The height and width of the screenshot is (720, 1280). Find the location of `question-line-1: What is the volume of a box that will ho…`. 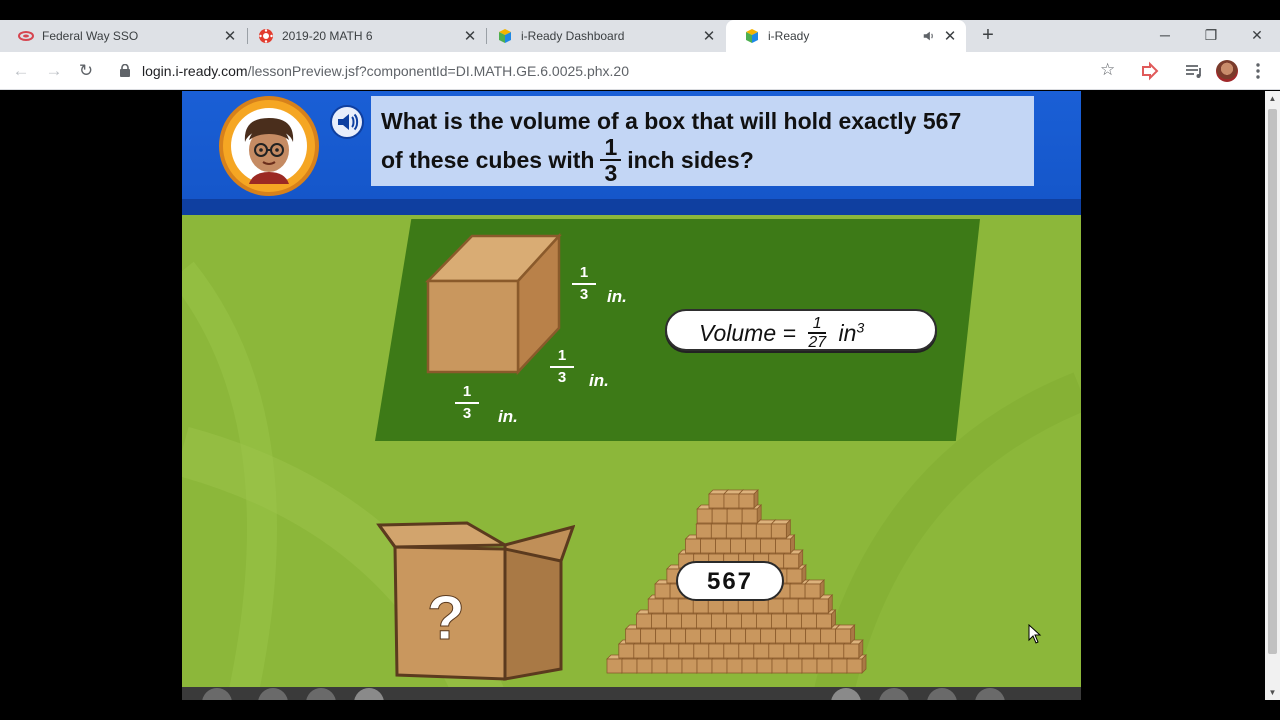

question-line-1: What is the volume of a box that will ho… is located at coordinates (671, 121).